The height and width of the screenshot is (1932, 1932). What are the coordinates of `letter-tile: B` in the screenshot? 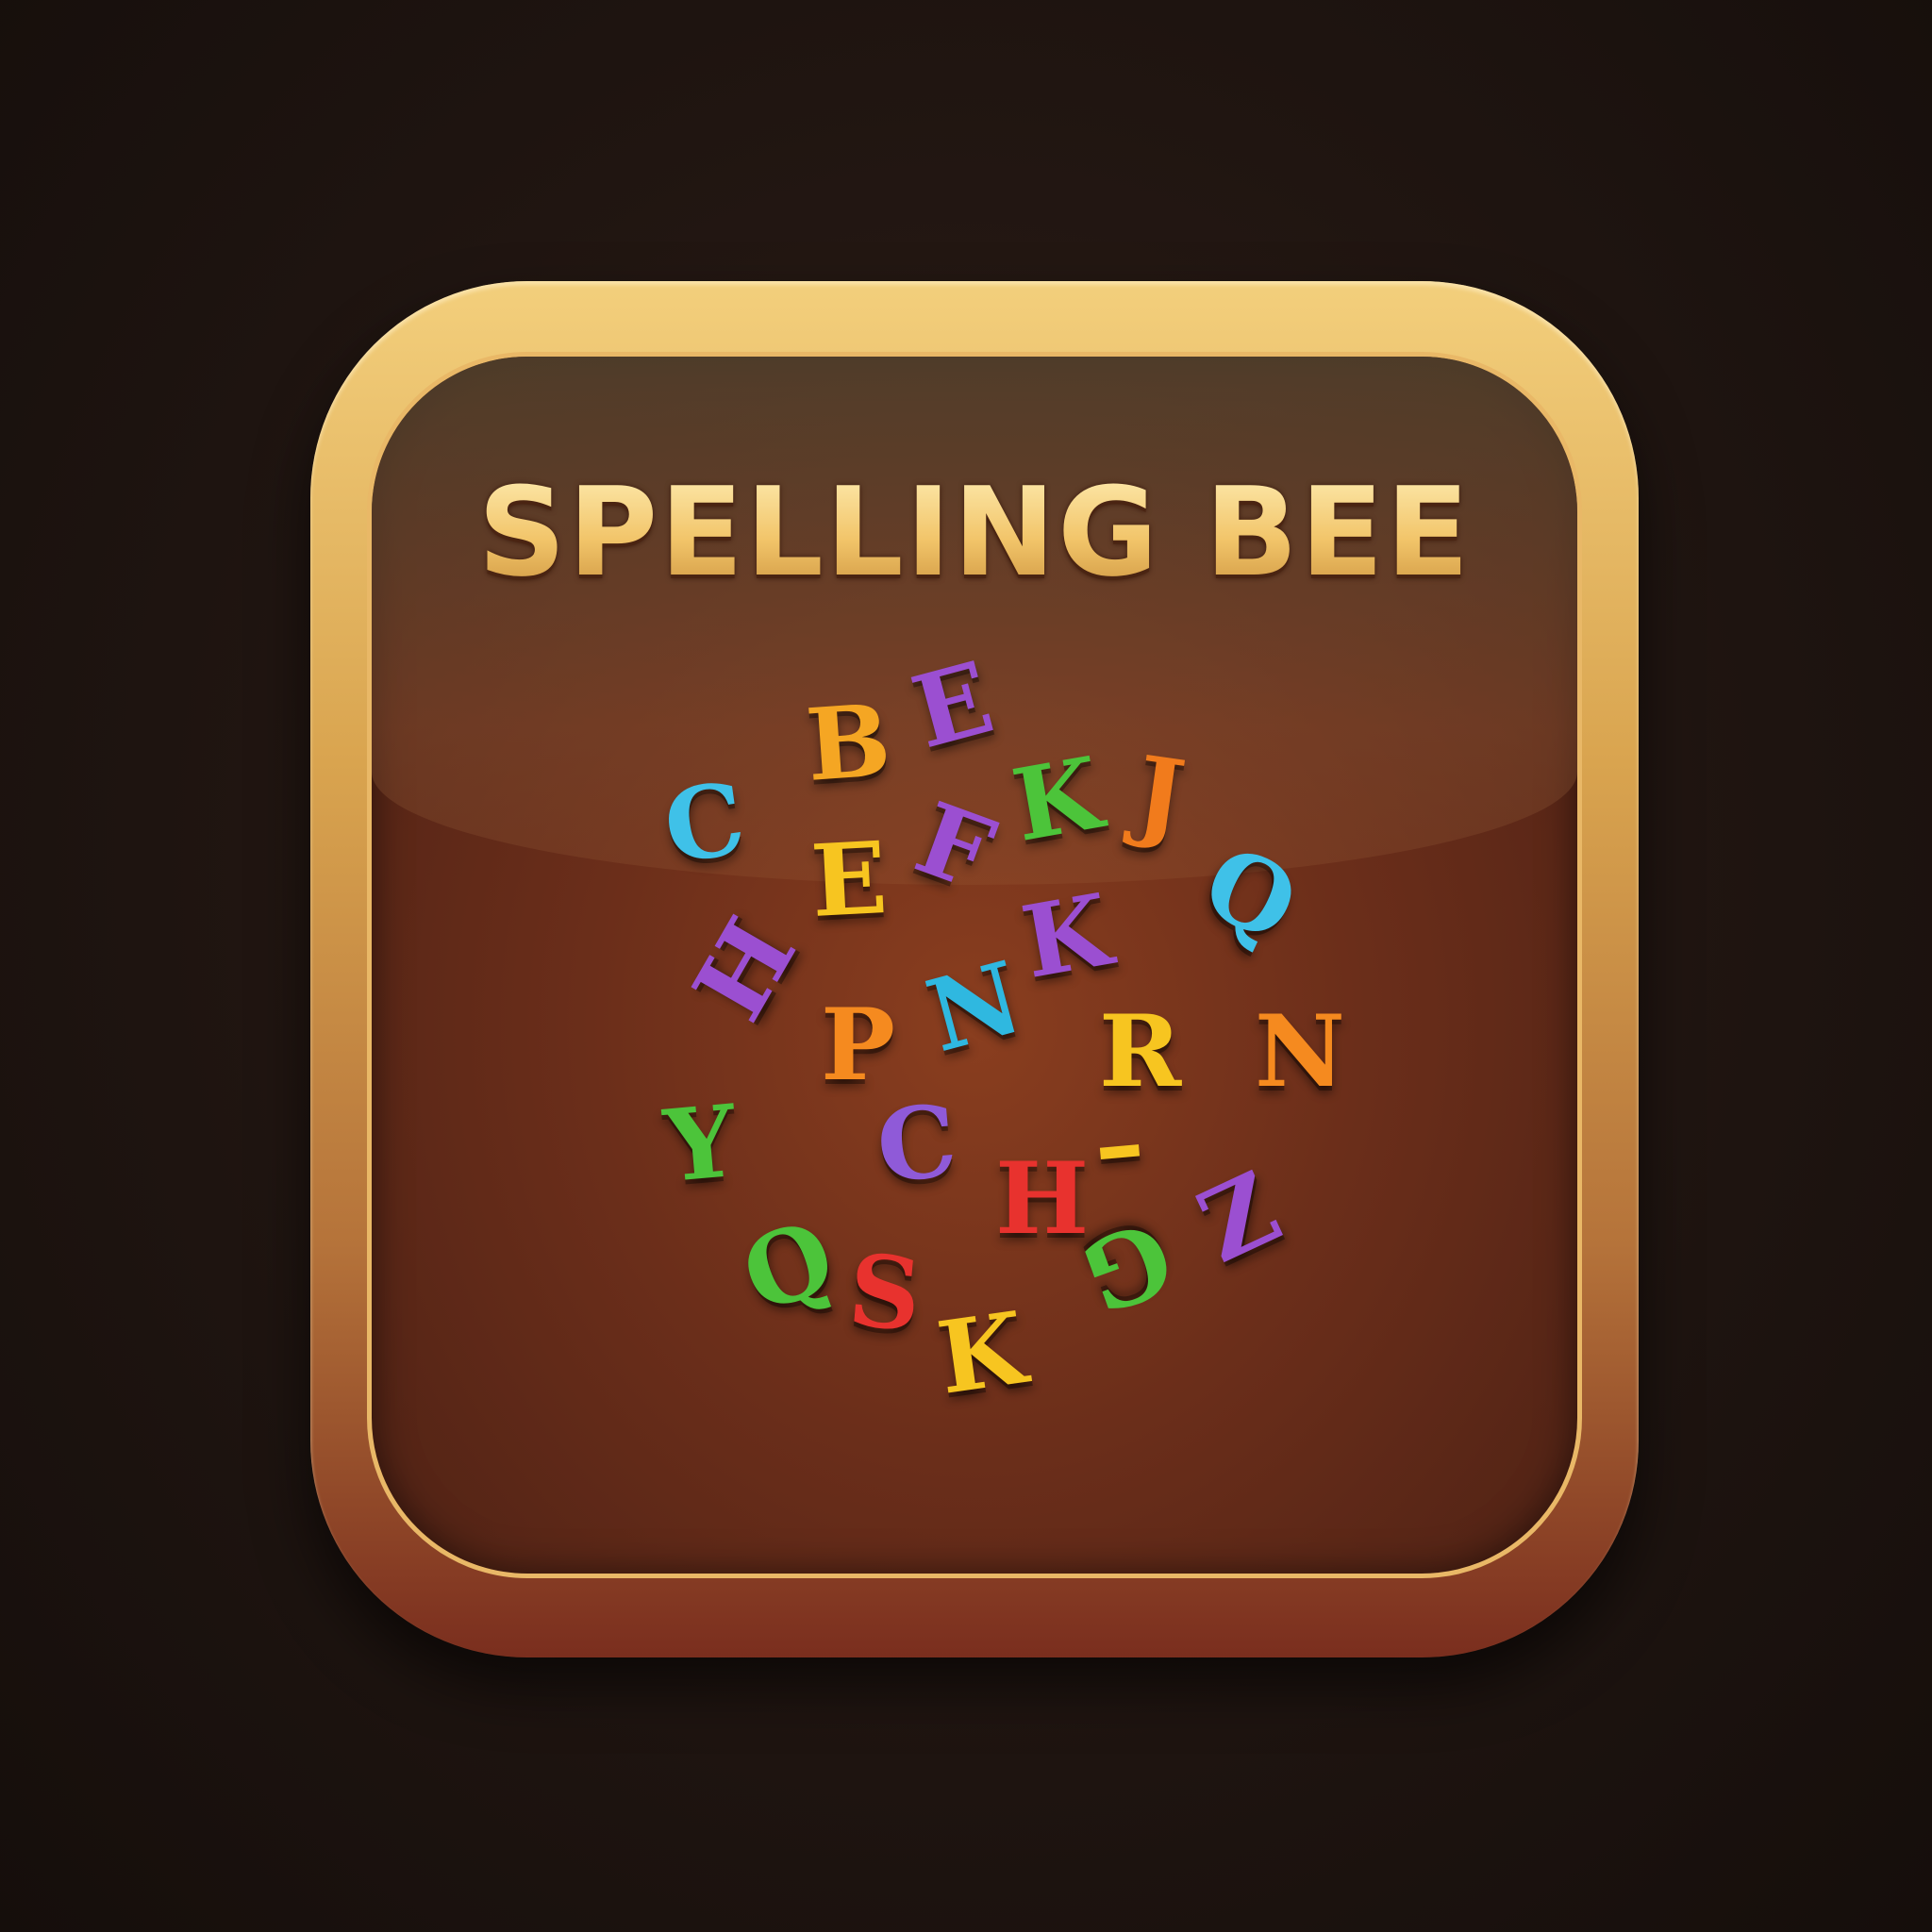 It's located at (848, 742).